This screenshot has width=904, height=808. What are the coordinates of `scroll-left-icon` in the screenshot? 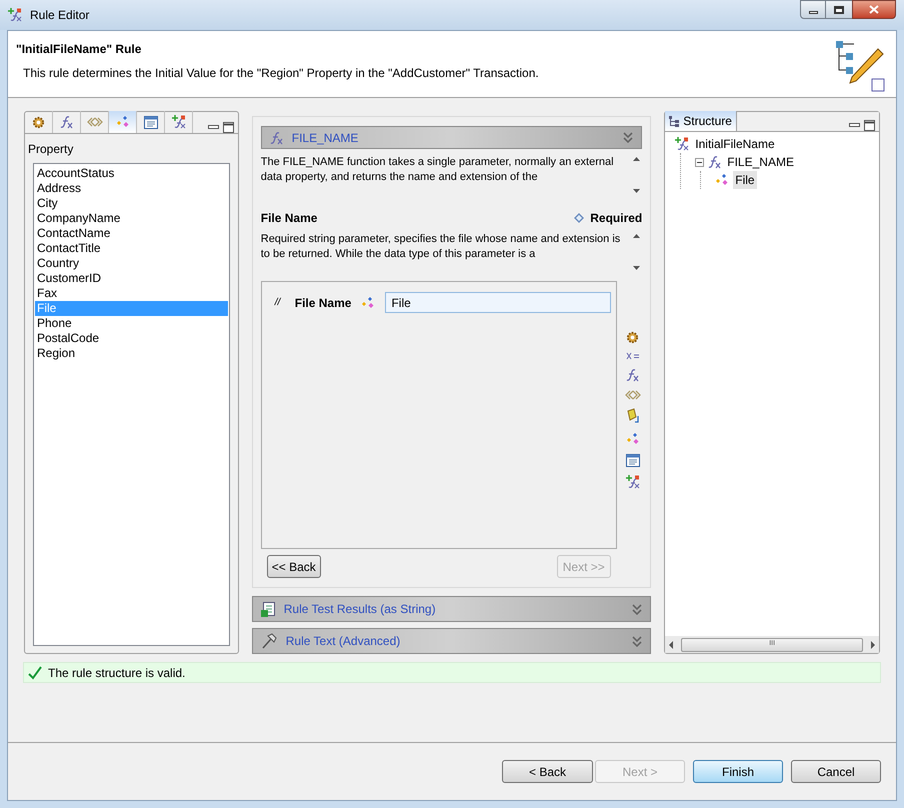 It's located at (671, 644).